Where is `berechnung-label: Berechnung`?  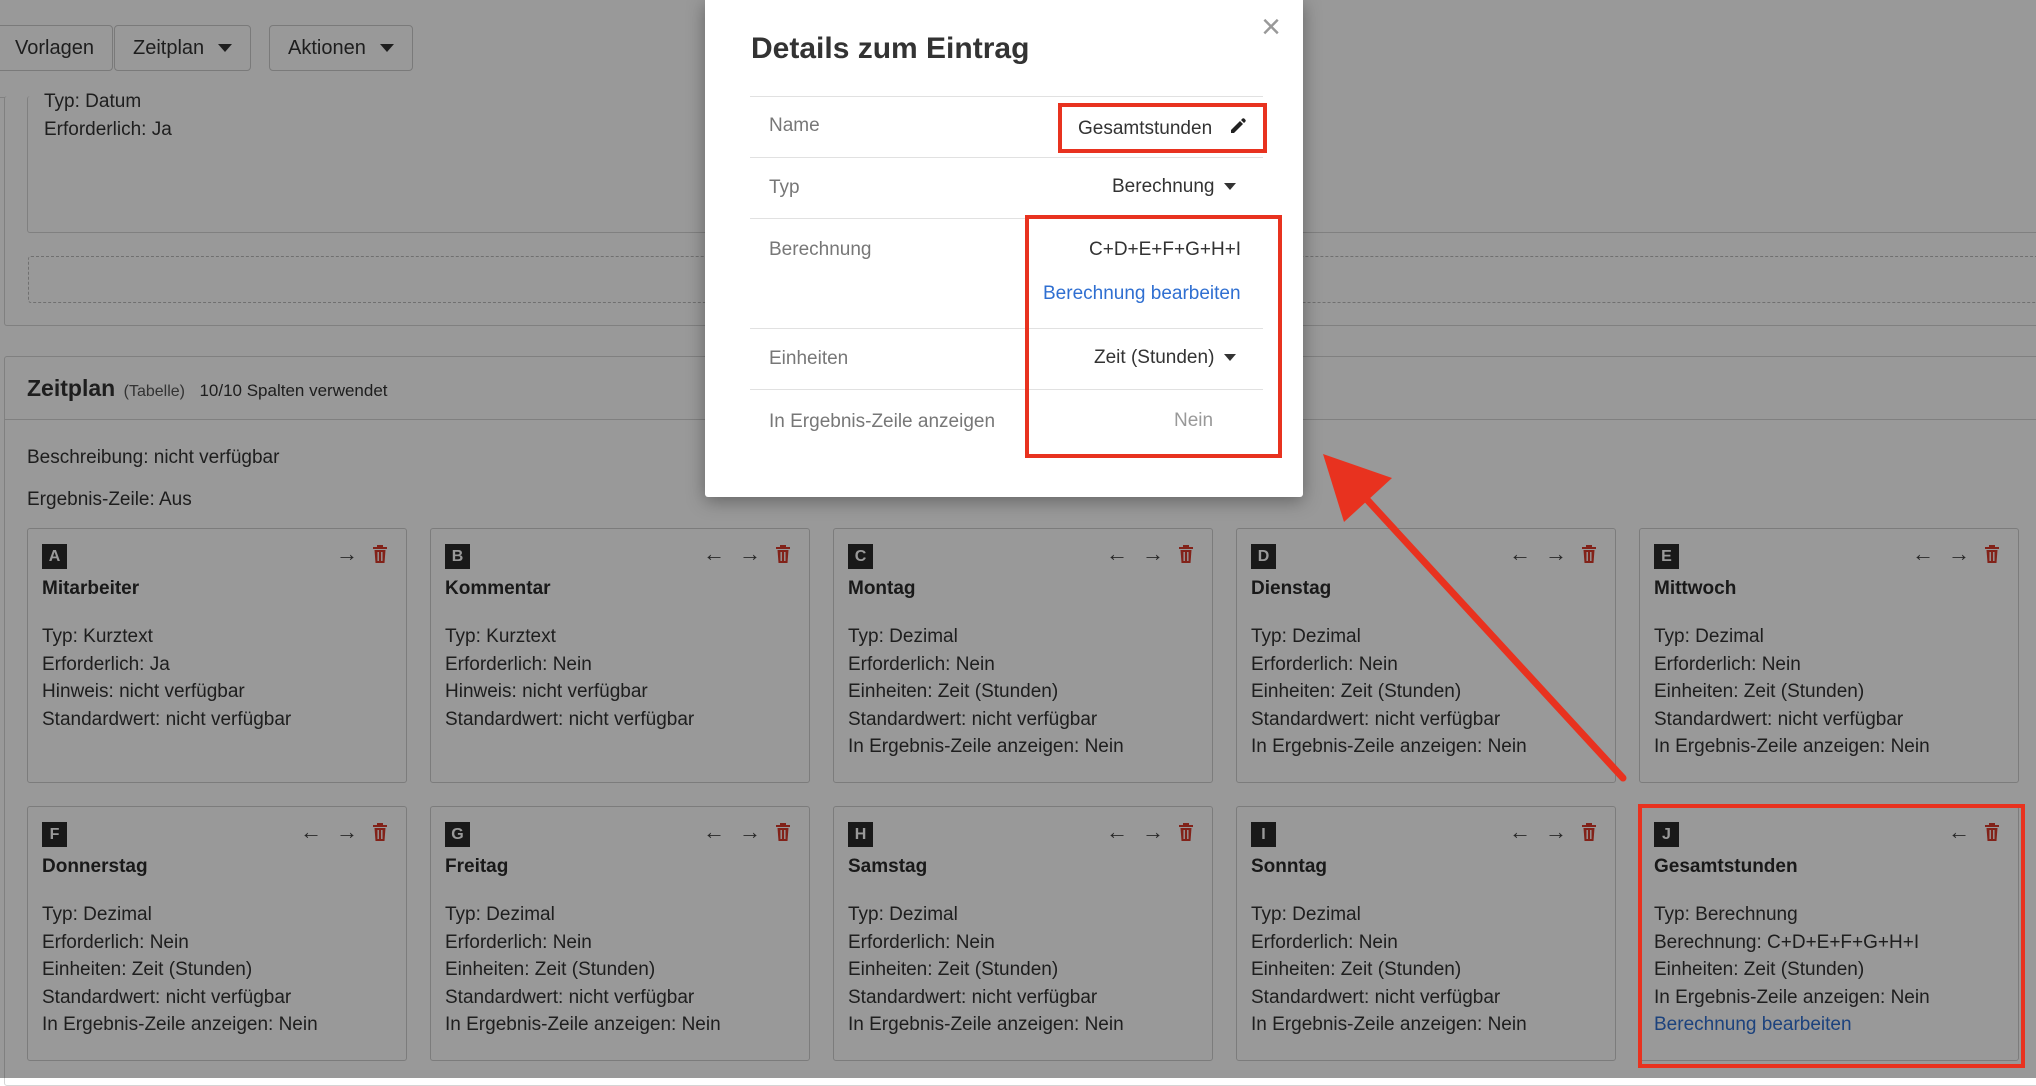 berechnung-label: Berechnung is located at coordinates (820, 249).